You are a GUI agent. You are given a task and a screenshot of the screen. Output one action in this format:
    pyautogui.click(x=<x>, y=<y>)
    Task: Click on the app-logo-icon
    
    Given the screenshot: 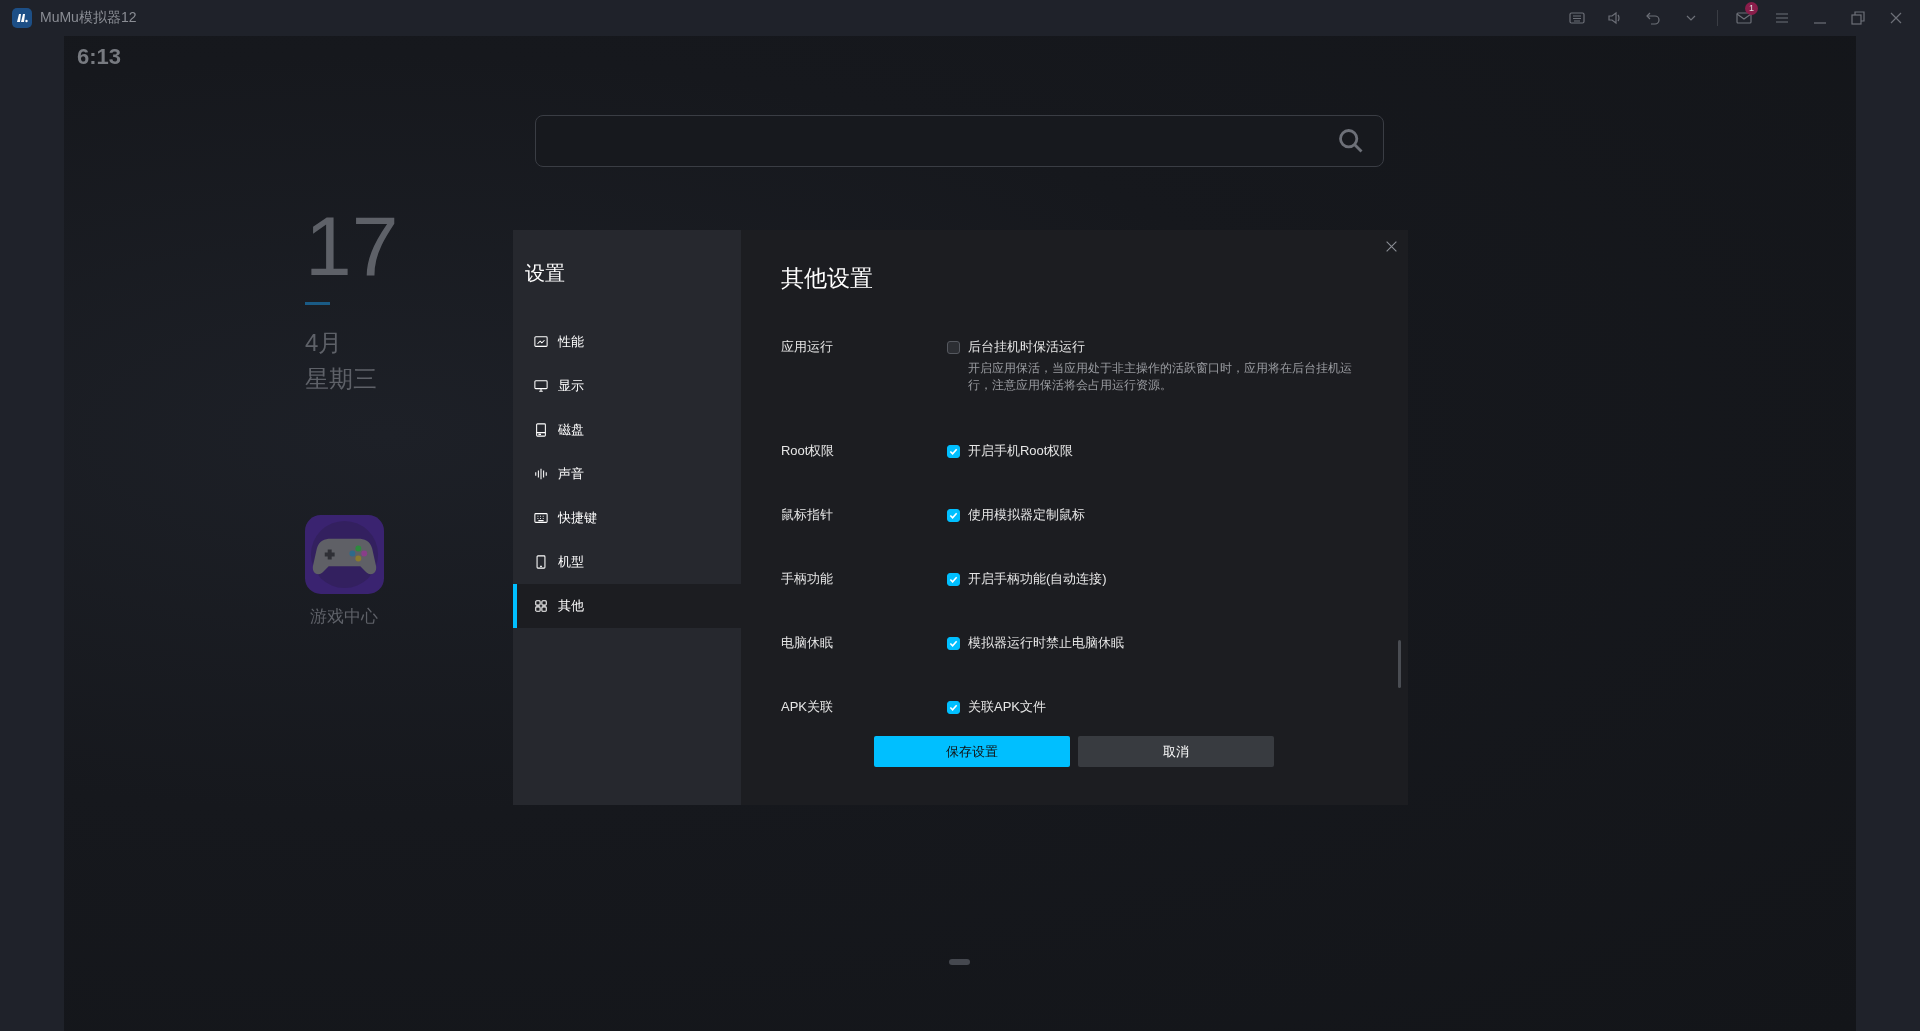 What is the action you would take?
    pyautogui.click(x=22, y=18)
    